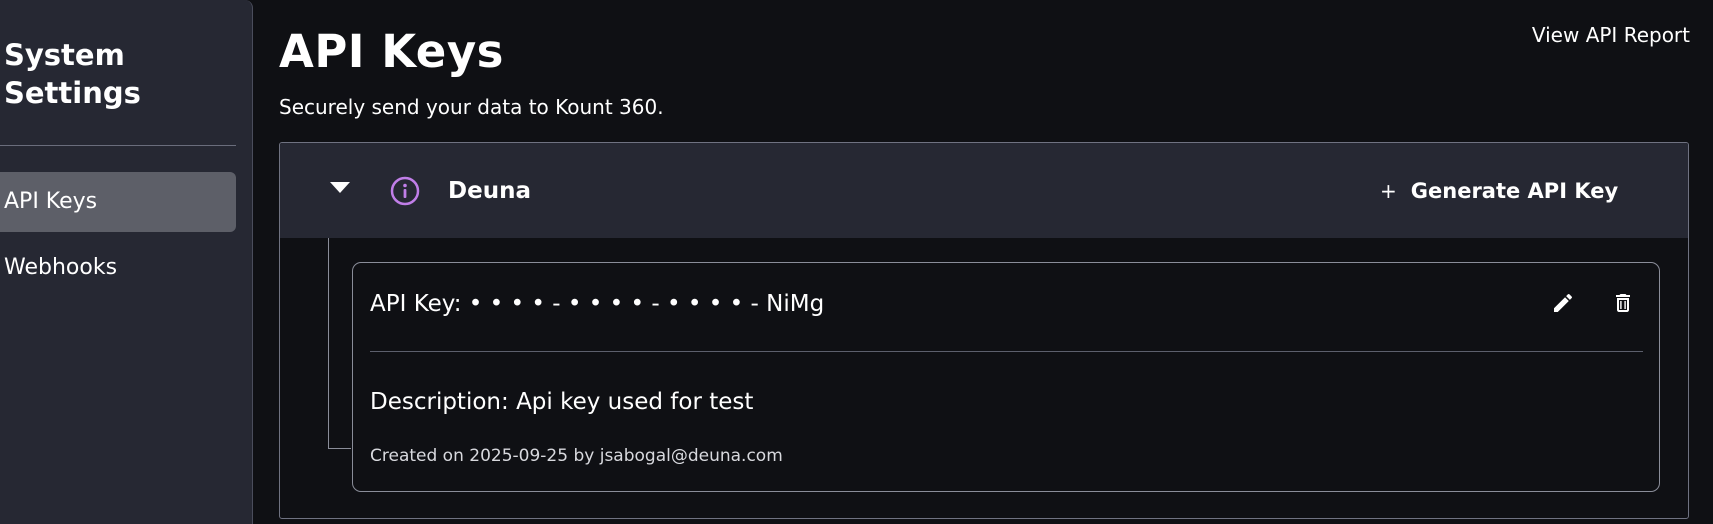  Describe the element at coordinates (635, 402) in the screenshot. I see `description-value: Api key used for test` at that location.